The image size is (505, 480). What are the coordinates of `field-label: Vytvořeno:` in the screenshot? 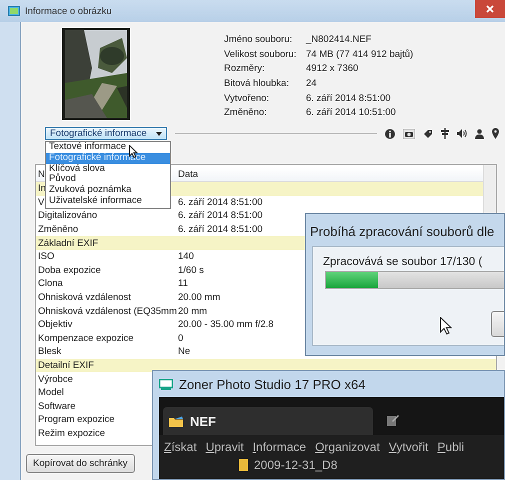 It's located at (247, 99).